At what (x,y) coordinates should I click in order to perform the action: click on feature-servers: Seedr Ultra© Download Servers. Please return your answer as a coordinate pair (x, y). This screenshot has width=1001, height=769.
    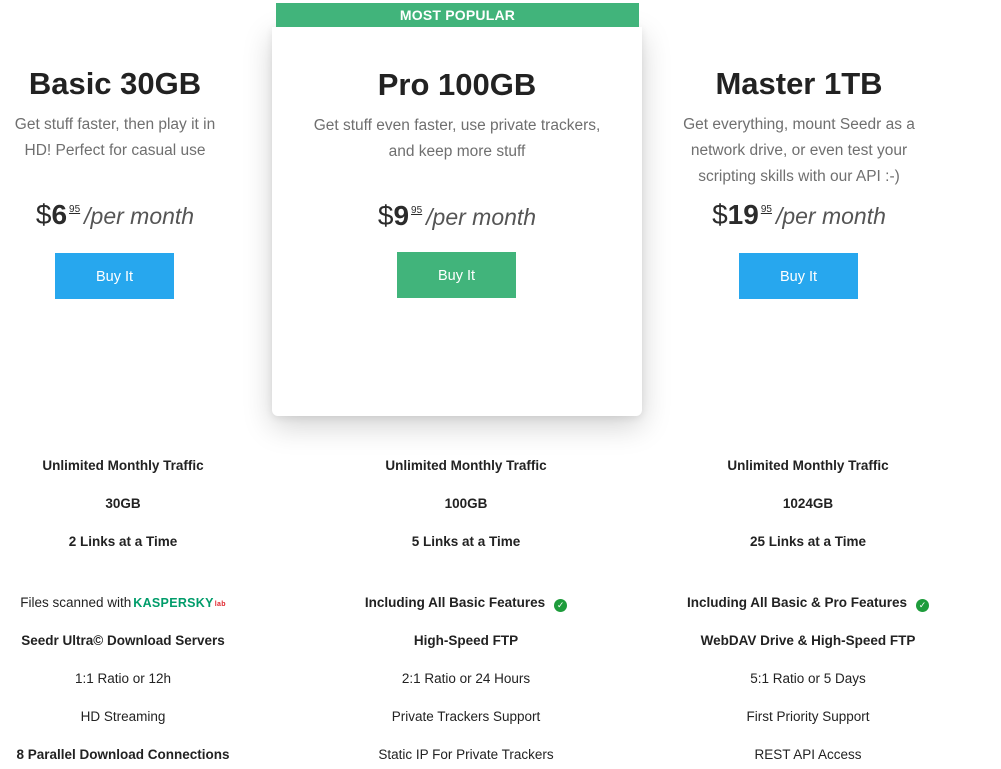
    Looking at the image, I should click on (123, 640).